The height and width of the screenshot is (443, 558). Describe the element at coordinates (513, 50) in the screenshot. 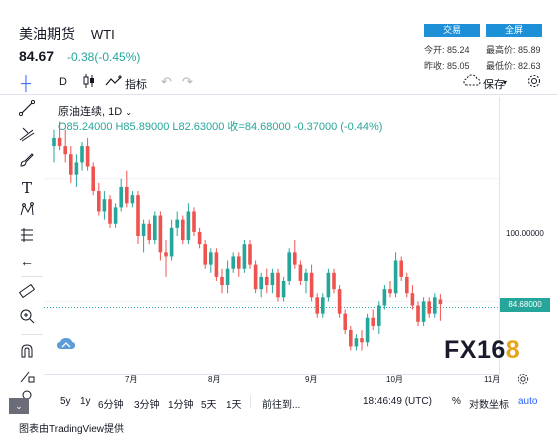

I see `stat-high: 最高价: 85.89` at that location.